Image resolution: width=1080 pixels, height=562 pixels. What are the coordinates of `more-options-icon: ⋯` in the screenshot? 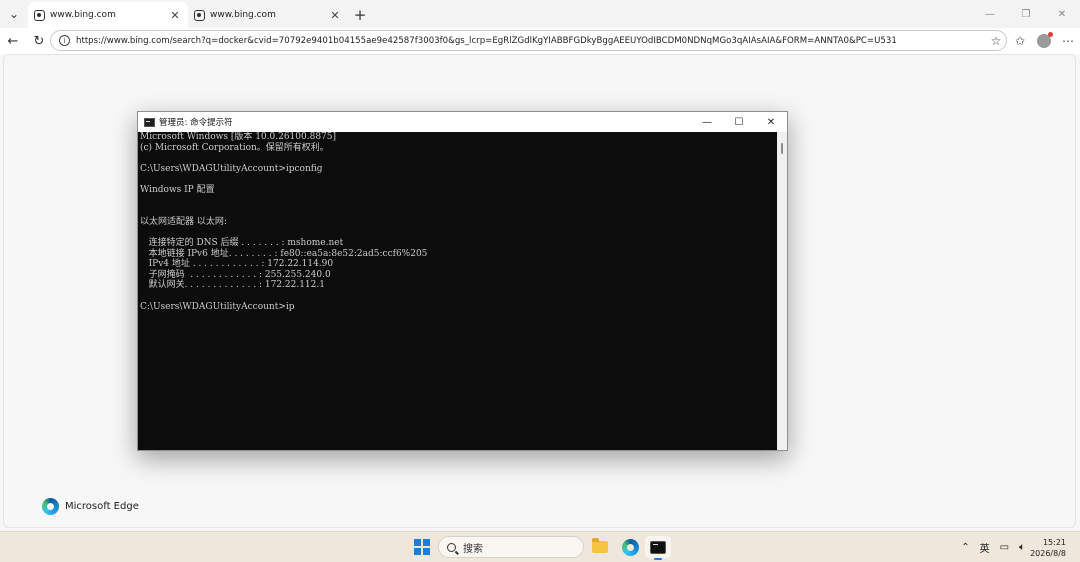 It's located at (1068, 41).